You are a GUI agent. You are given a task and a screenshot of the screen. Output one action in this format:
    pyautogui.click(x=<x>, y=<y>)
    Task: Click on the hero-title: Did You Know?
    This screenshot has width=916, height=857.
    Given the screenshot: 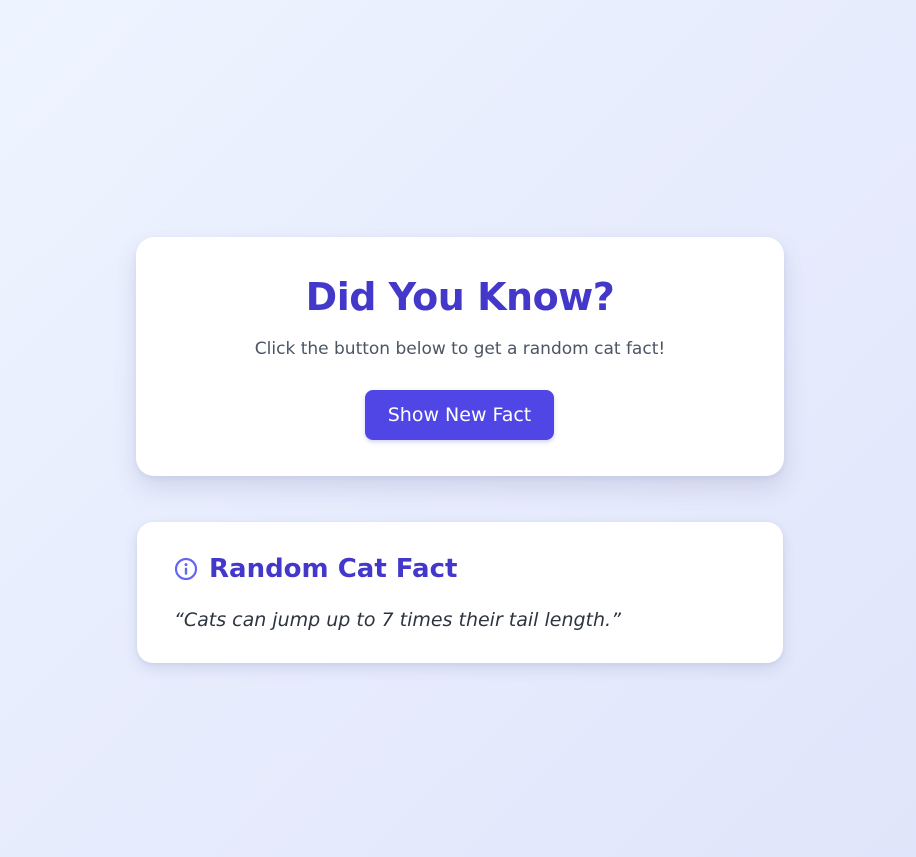 What is the action you would take?
    pyautogui.click(x=460, y=297)
    